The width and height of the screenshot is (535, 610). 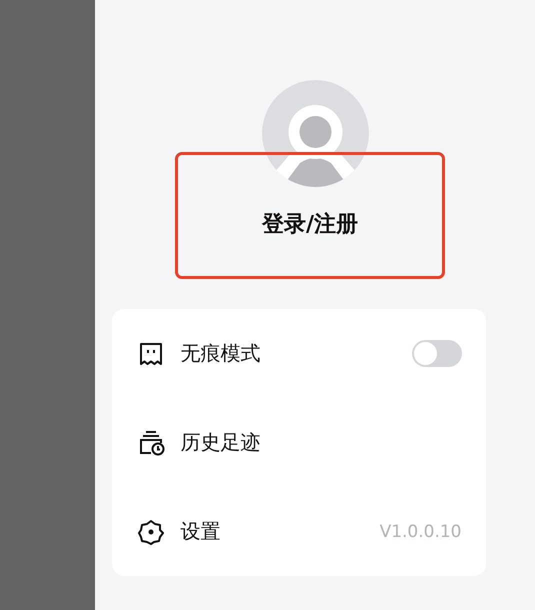 What do you see at coordinates (321, 442) in the screenshot?
I see `menu-item-label: 历史足迹` at bounding box center [321, 442].